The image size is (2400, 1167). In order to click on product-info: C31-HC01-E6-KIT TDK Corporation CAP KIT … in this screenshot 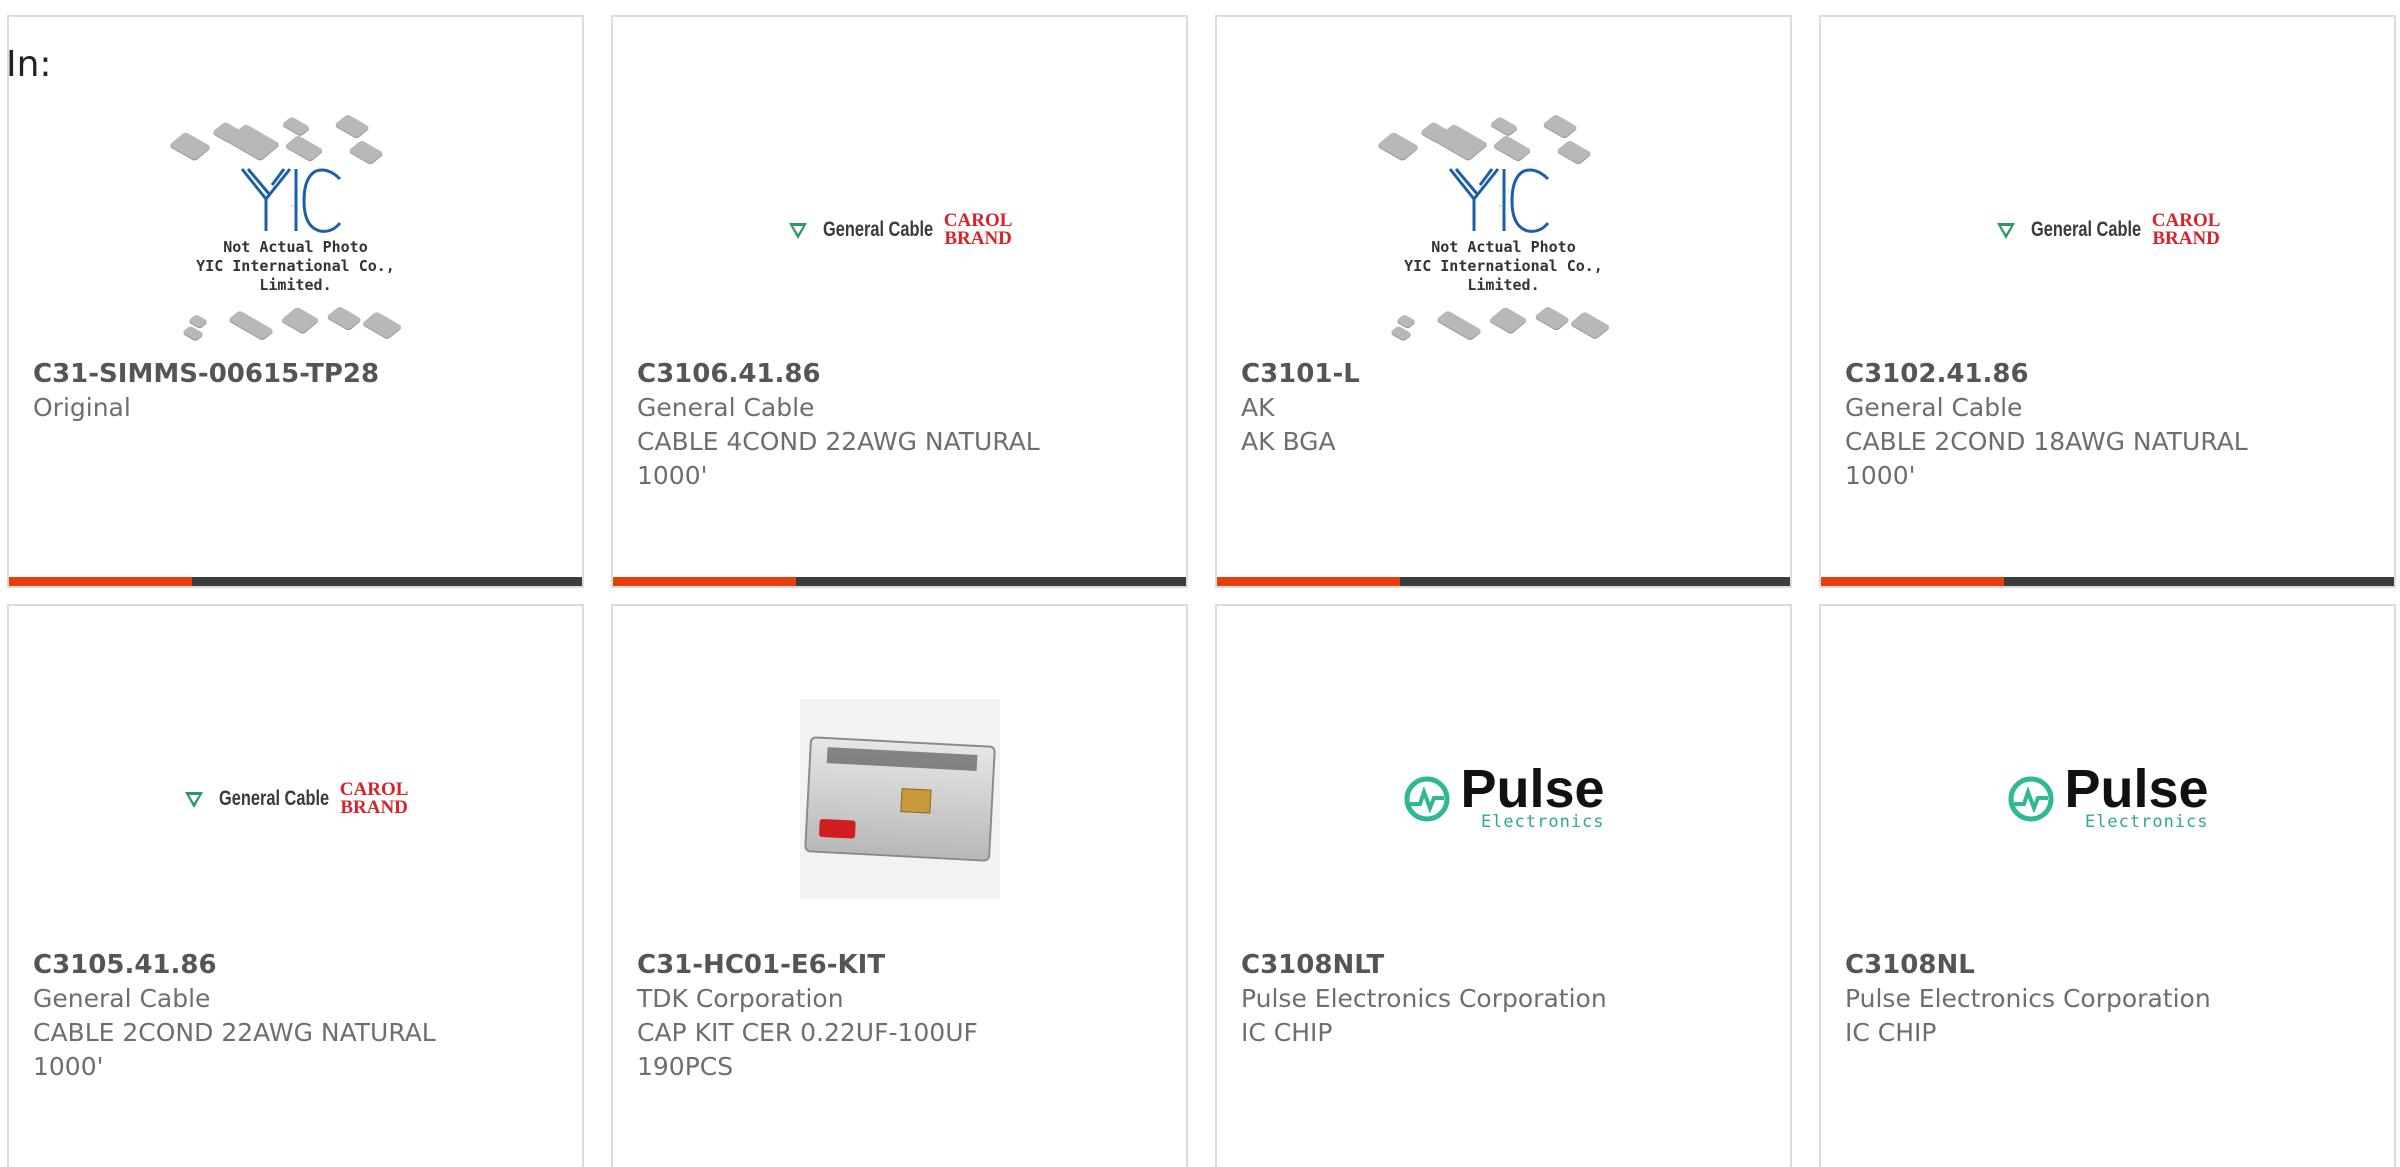, I will do `click(847, 1016)`.